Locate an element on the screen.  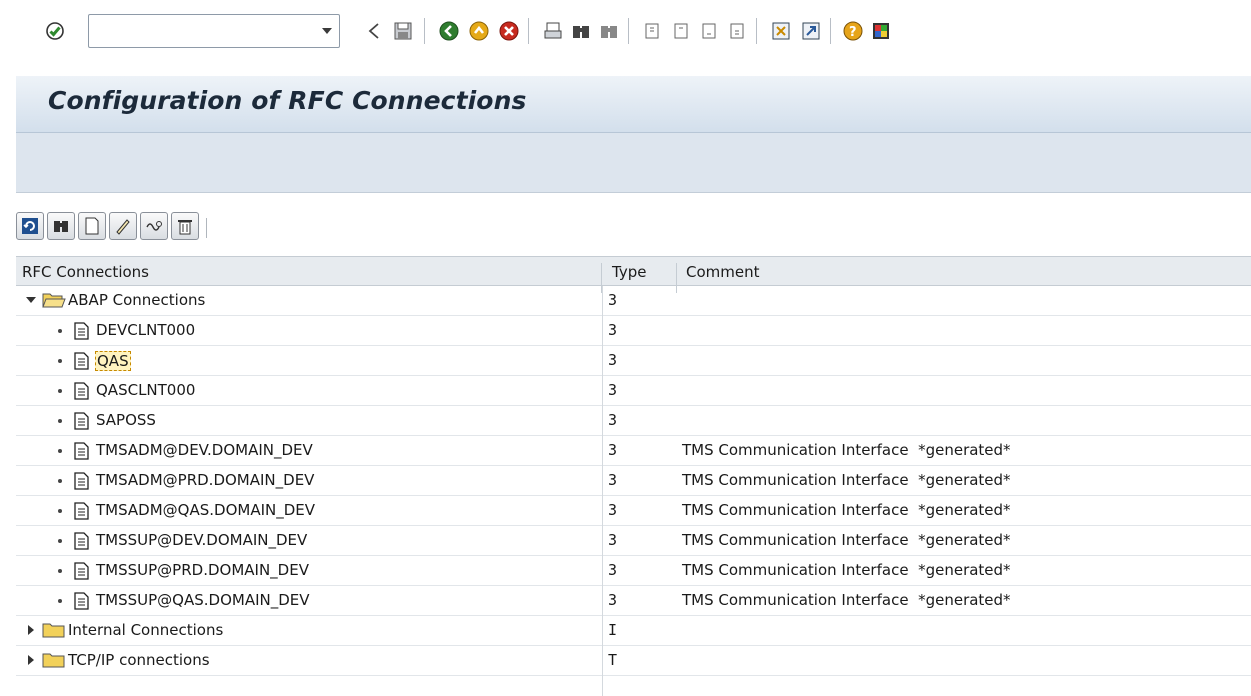
tree-node-label: TMSADM@QAS.DOMAIN_DEV is located at coordinates (206, 510).